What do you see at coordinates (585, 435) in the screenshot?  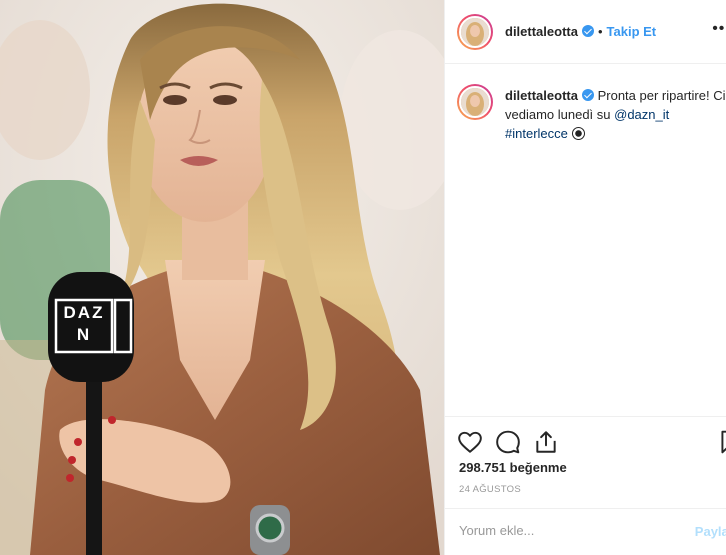 I see `action-bar` at bounding box center [585, 435].